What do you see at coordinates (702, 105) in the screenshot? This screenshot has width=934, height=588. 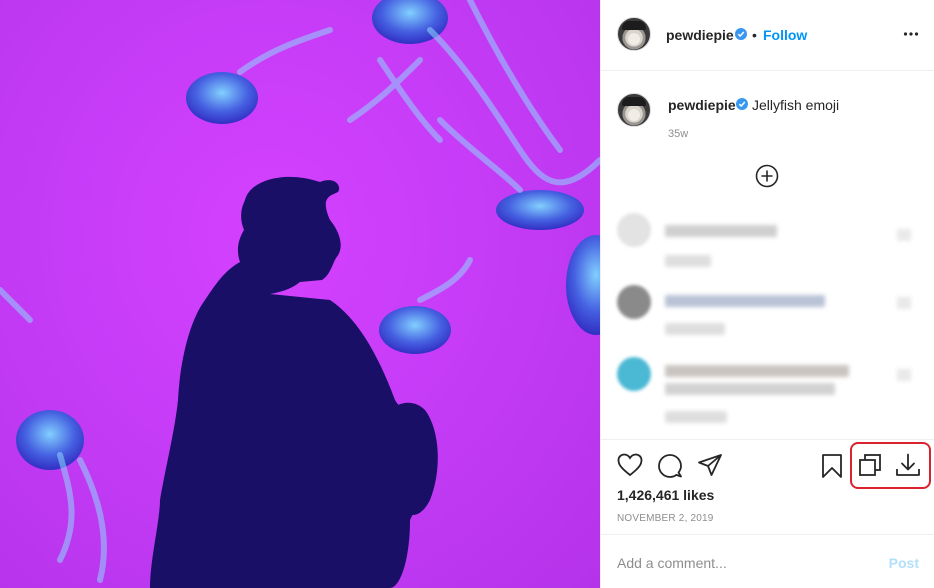 I see `caption-username: pewdiepie` at bounding box center [702, 105].